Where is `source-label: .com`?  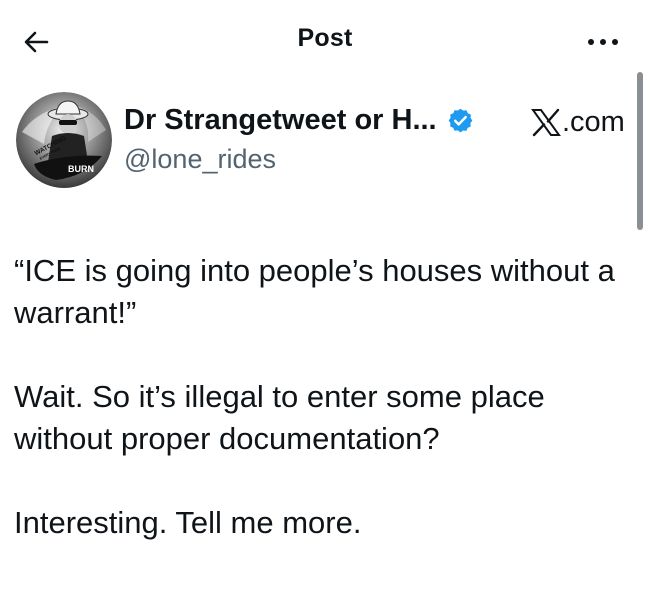
source-label: .com is located at coordinates (578, 122).